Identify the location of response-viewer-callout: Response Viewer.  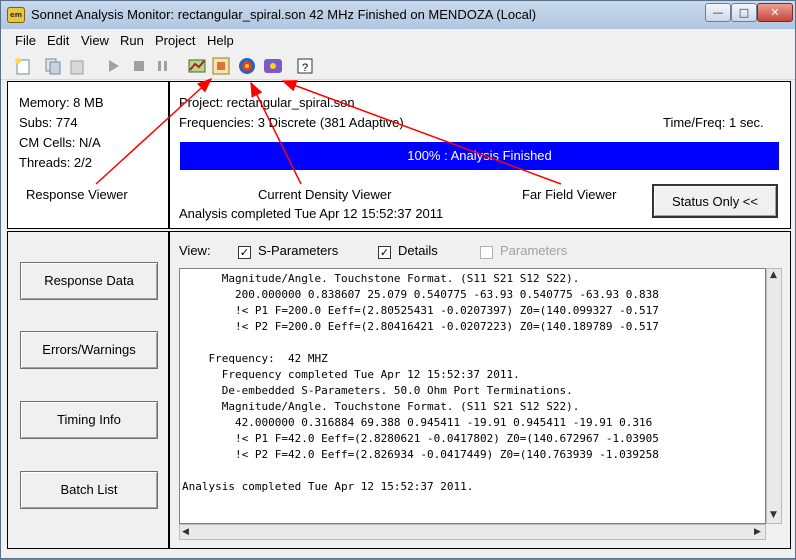
(77, 194).